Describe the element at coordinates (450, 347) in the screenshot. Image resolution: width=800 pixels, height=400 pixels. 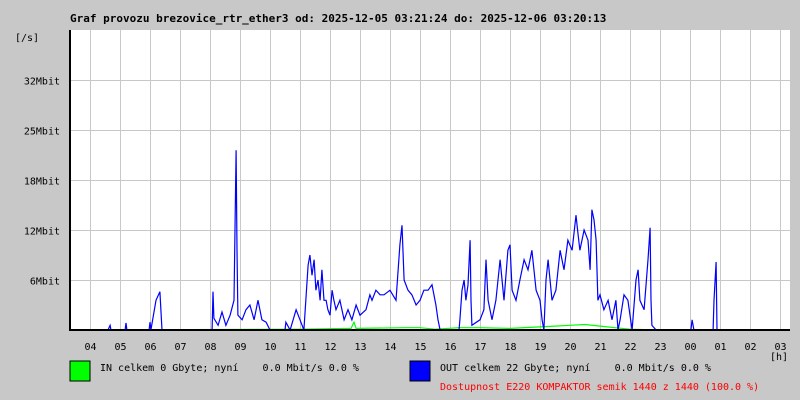
I see `x-tick-label: 16` at that location.